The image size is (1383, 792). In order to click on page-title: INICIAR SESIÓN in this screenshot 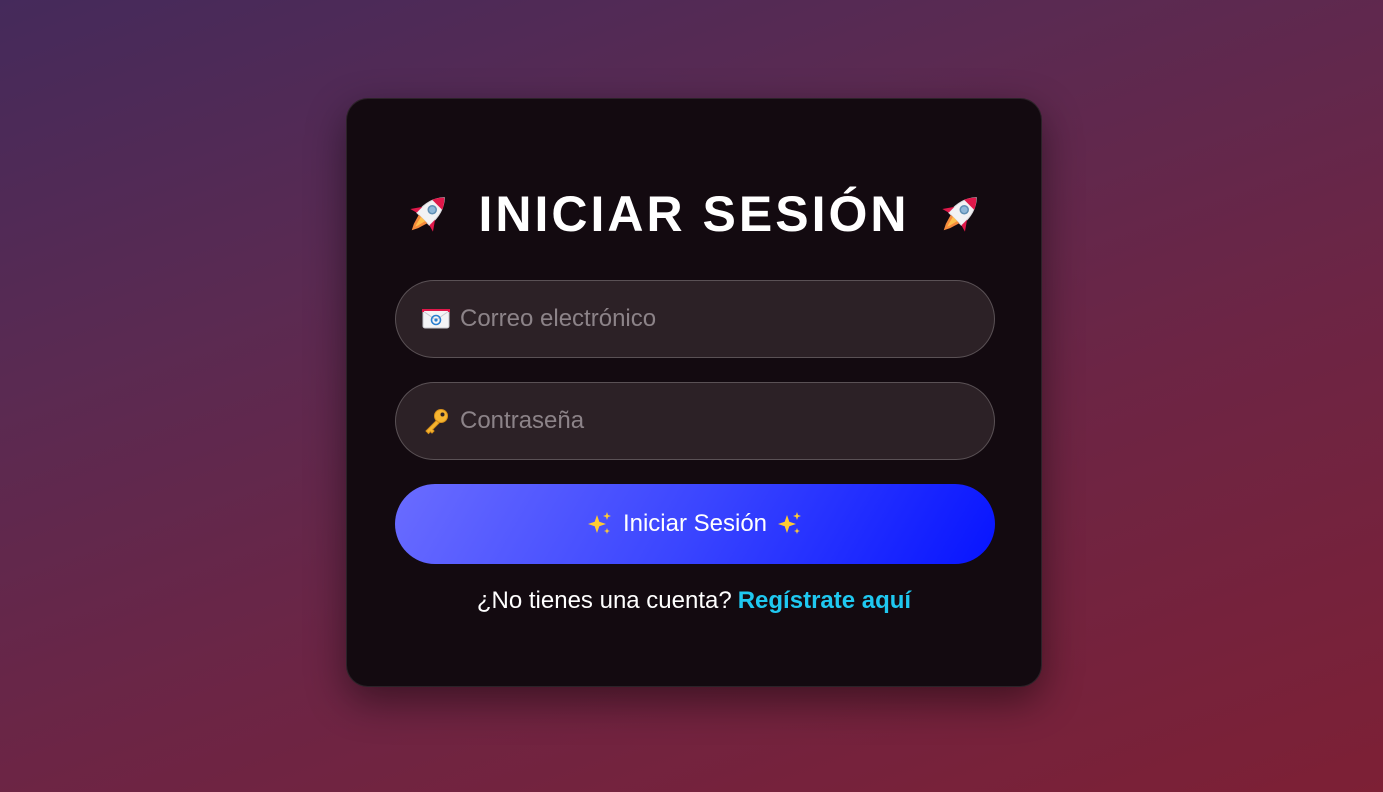, I will do `click(694, 214)`.